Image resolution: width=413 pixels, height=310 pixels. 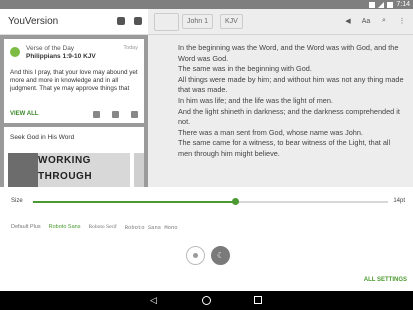 What do you see at coordinates (17, 201) in the screenshot?
I see `size-label: Size` at bounding box center [17, 201].